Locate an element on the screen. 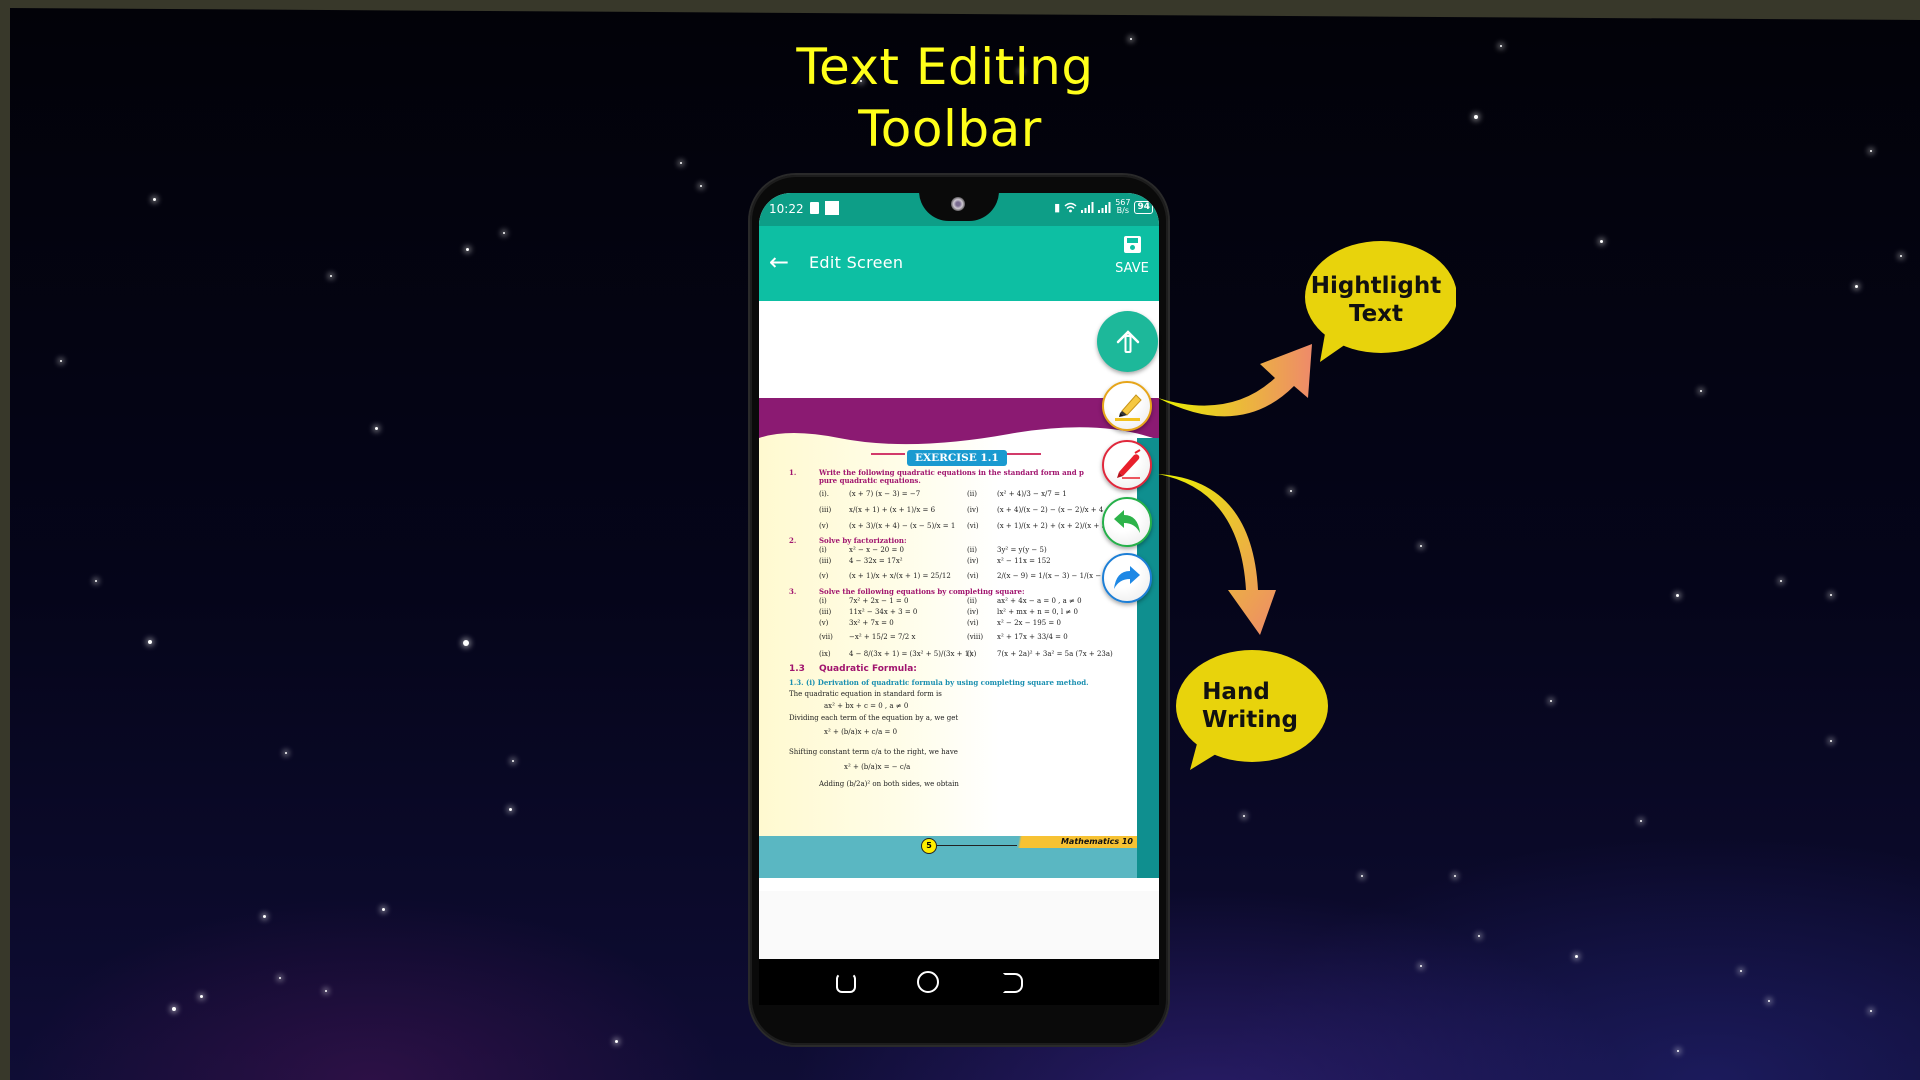  highlight-text-callout: Hightlight Text is located at coordinates (1376, 304).